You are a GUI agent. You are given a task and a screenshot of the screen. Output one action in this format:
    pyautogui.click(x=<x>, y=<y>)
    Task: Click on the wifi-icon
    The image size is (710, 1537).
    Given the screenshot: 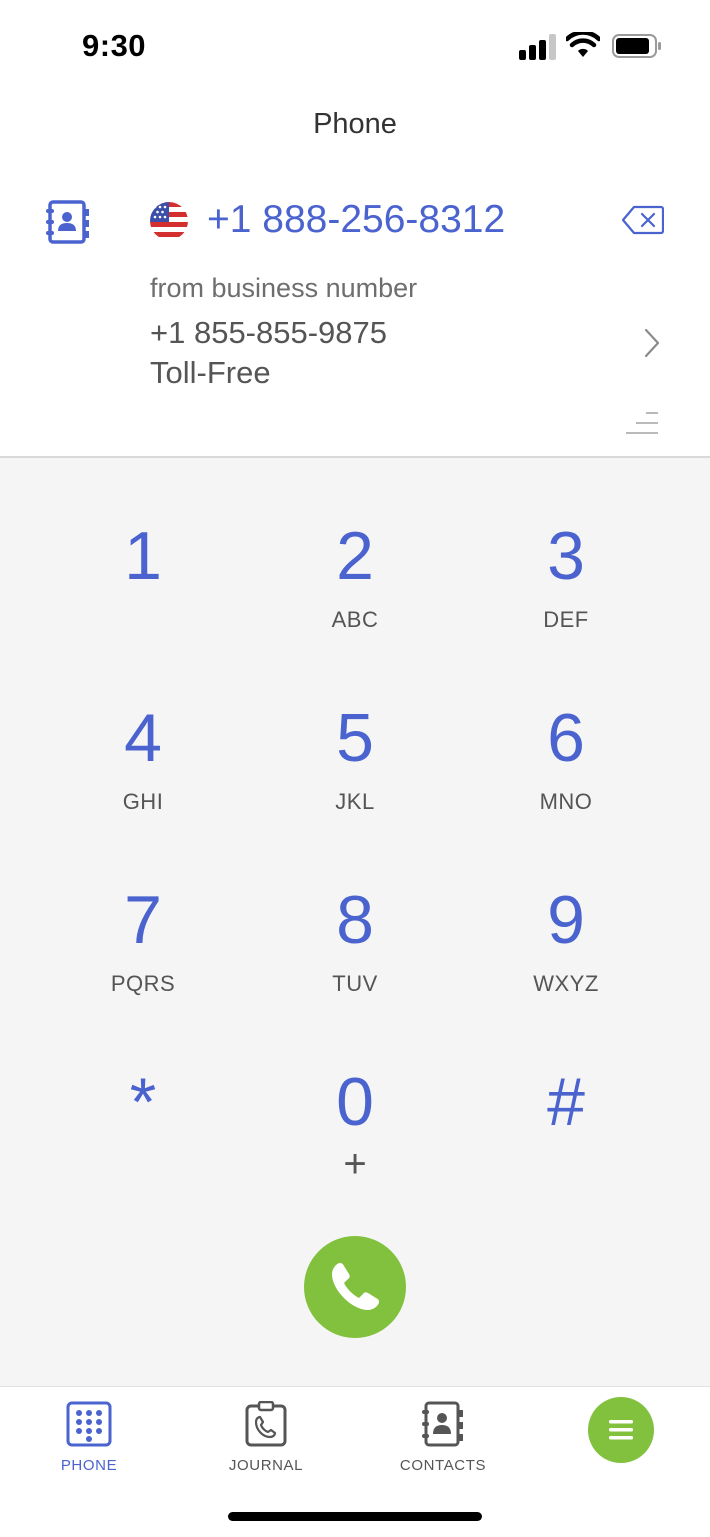 What is the action you would take?
    pyautogui.click(x=583, y=44)
    